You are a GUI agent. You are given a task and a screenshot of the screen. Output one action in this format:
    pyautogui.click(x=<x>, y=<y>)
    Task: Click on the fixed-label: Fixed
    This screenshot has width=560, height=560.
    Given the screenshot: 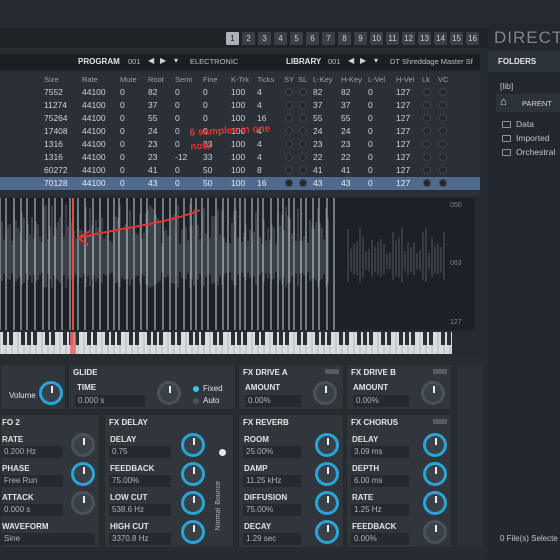 What is the action you would take?
    pyautogui.click(x=213, y=388)
    